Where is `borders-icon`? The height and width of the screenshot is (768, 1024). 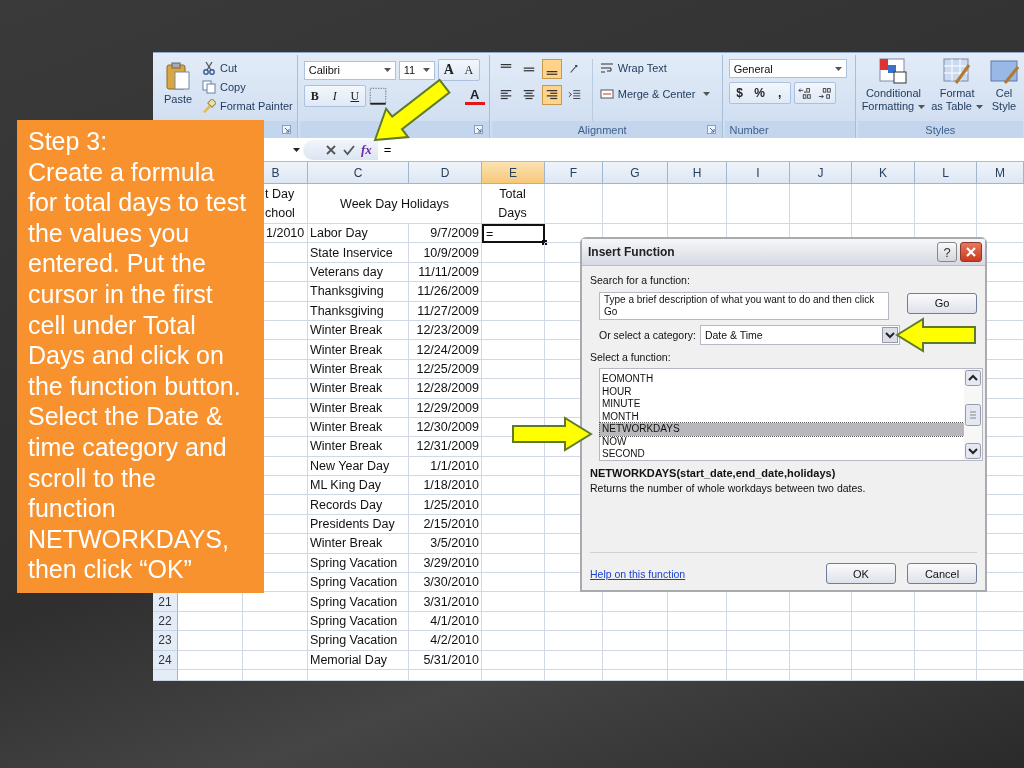
borders-icon is located at coordinates (377, 96).